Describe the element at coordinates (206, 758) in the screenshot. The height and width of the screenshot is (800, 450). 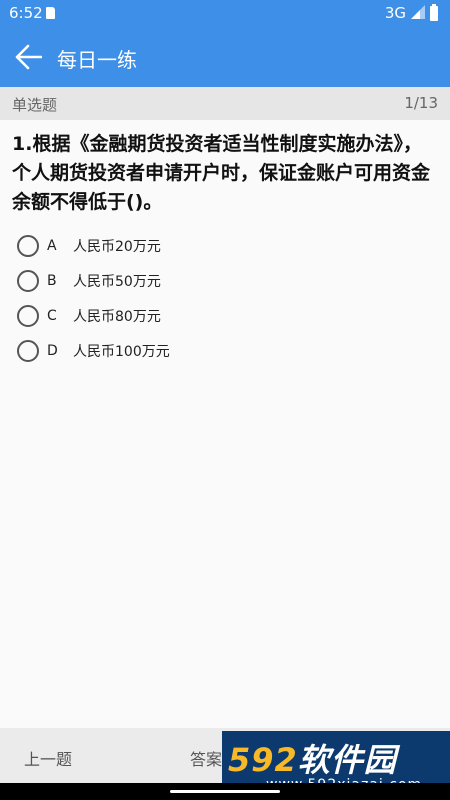
I see `answer-button: 答案` at that location.